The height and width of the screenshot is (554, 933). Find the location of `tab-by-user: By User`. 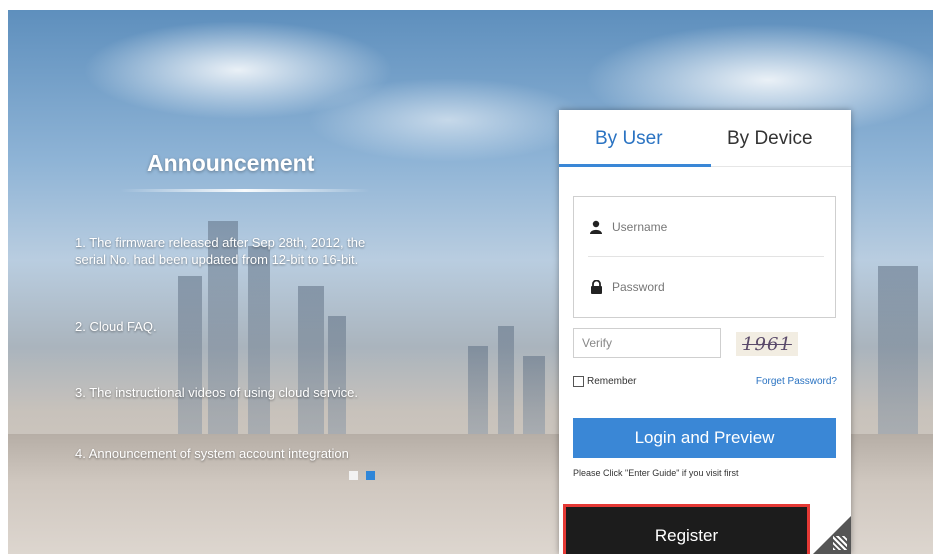

tab-by-user: By User is located at coordinates (629, 139).